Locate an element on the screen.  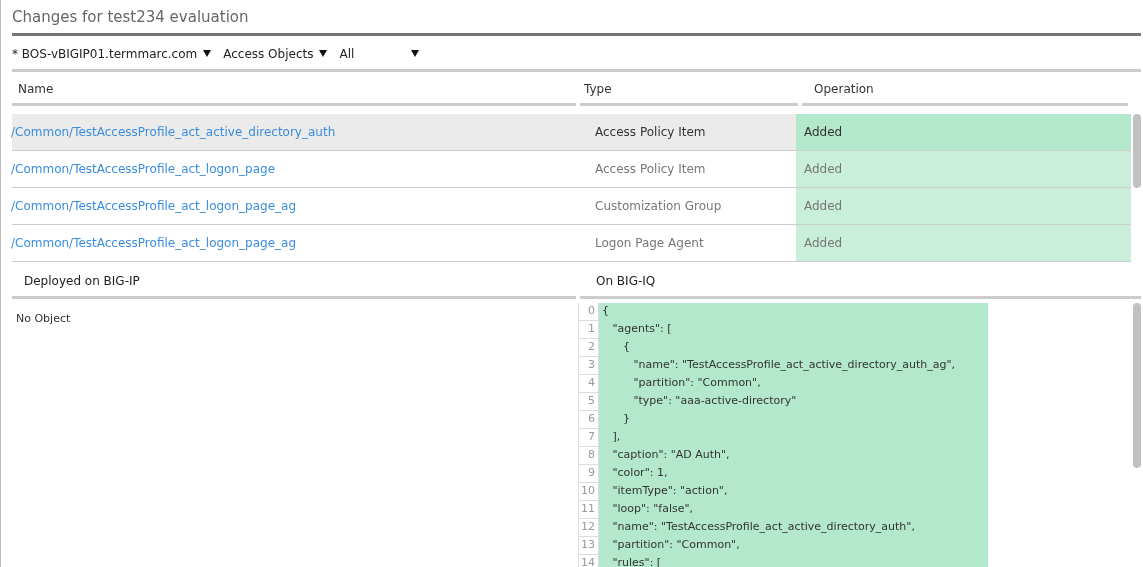
code-line: ], is located at coordinates (616, 437).